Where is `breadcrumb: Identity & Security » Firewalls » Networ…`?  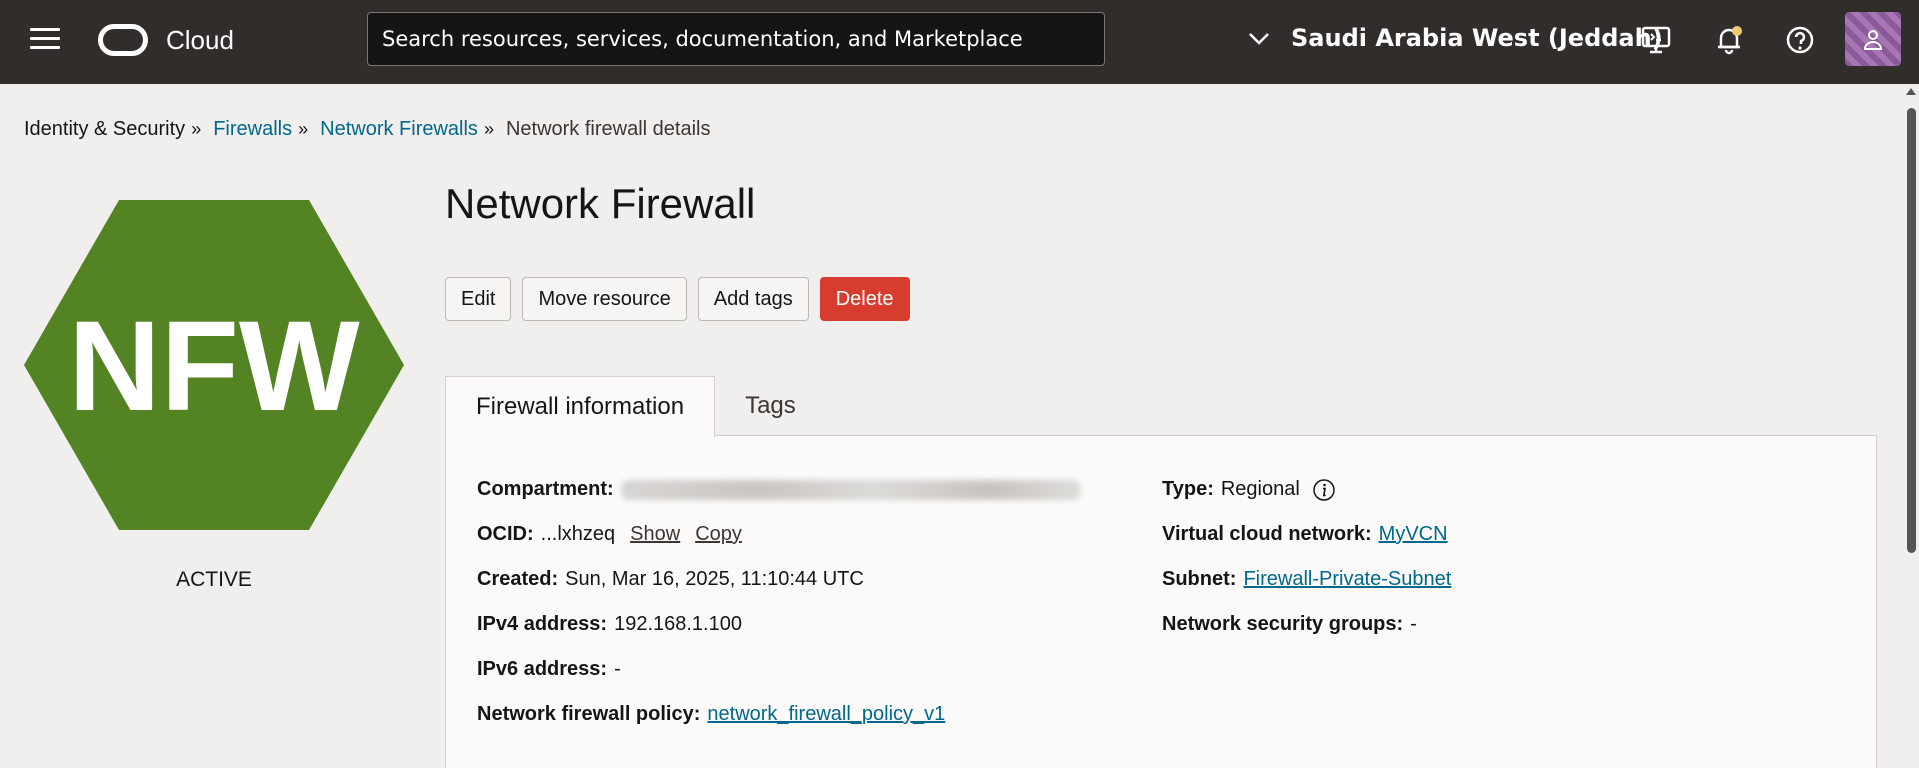
breadcrumb: Identity & Security » Firewalls » Networ… is located at coordinates (367, 129).